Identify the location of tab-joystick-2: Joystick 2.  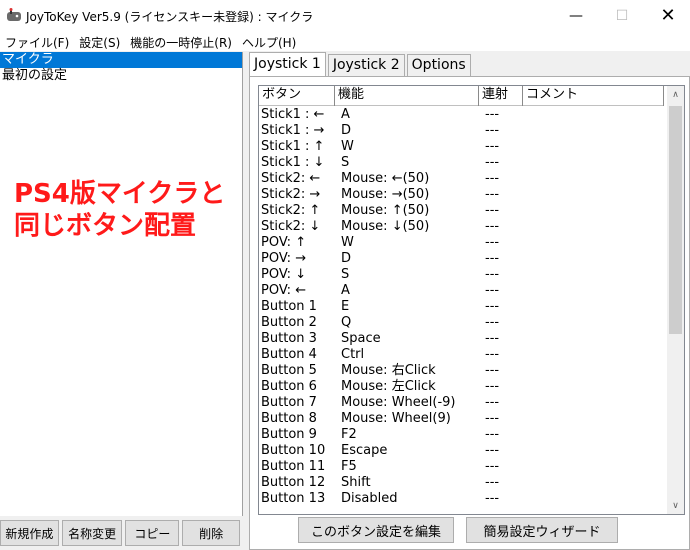
(366, 65).